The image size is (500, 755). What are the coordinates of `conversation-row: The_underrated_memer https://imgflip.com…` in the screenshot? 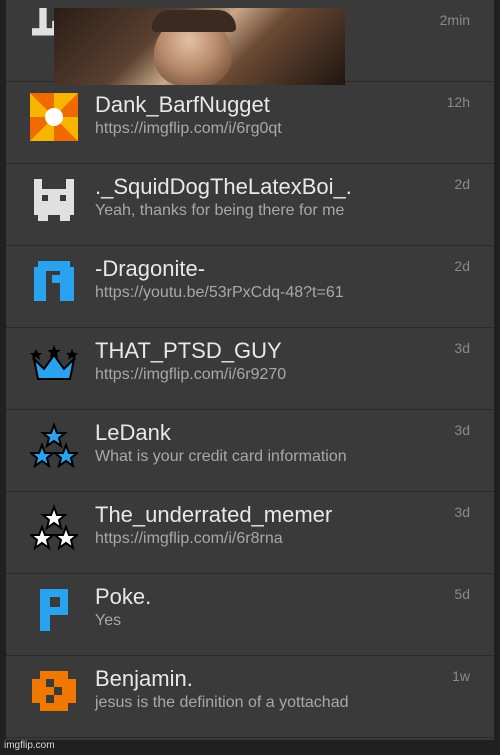 It's located at (250, 533).